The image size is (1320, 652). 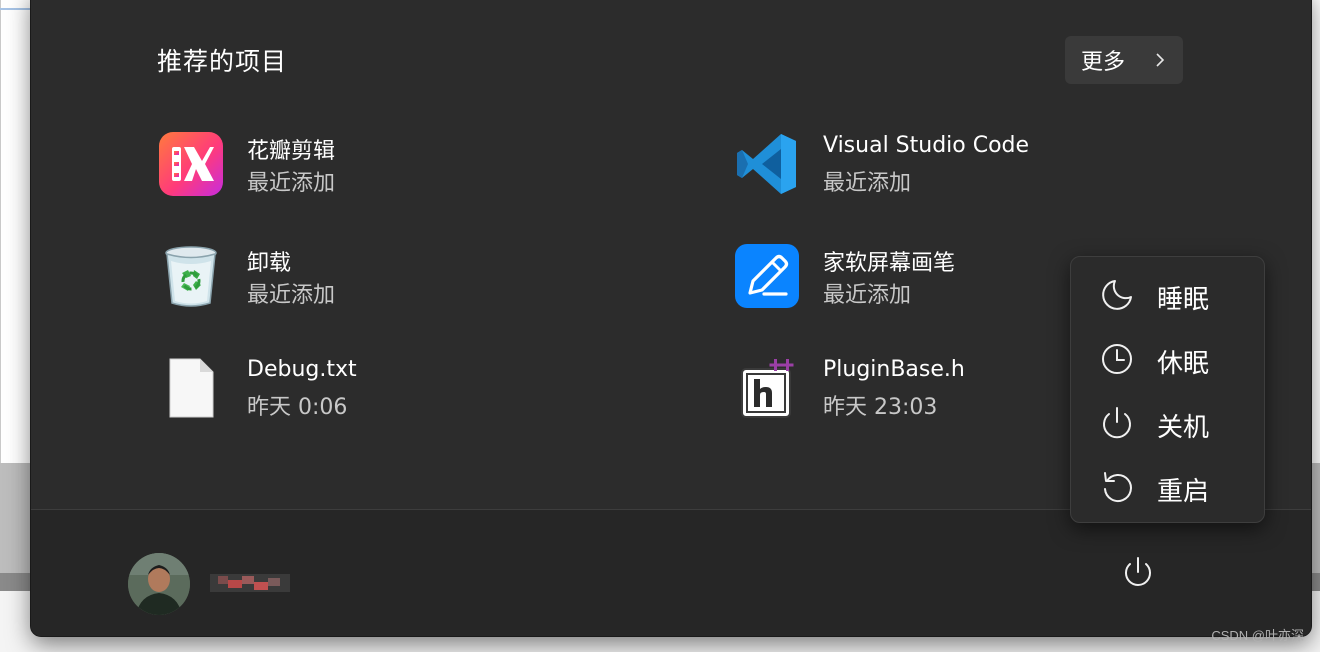 What do you see at coordinates (1183, 300) in the screenshot?
I see `power-menu-label: 睡眠` at bounding box center [1183, 300].